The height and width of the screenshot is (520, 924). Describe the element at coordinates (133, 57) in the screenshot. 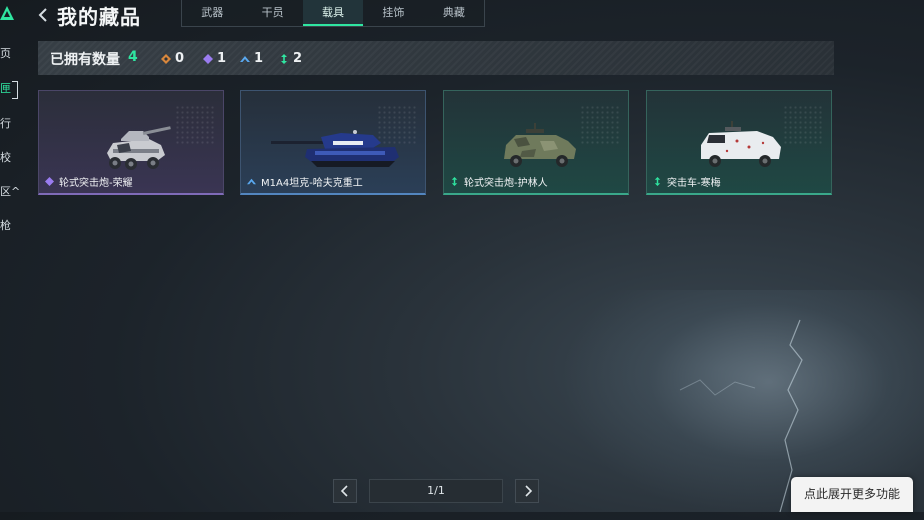

I see `owned-count-total: 4` at that location.